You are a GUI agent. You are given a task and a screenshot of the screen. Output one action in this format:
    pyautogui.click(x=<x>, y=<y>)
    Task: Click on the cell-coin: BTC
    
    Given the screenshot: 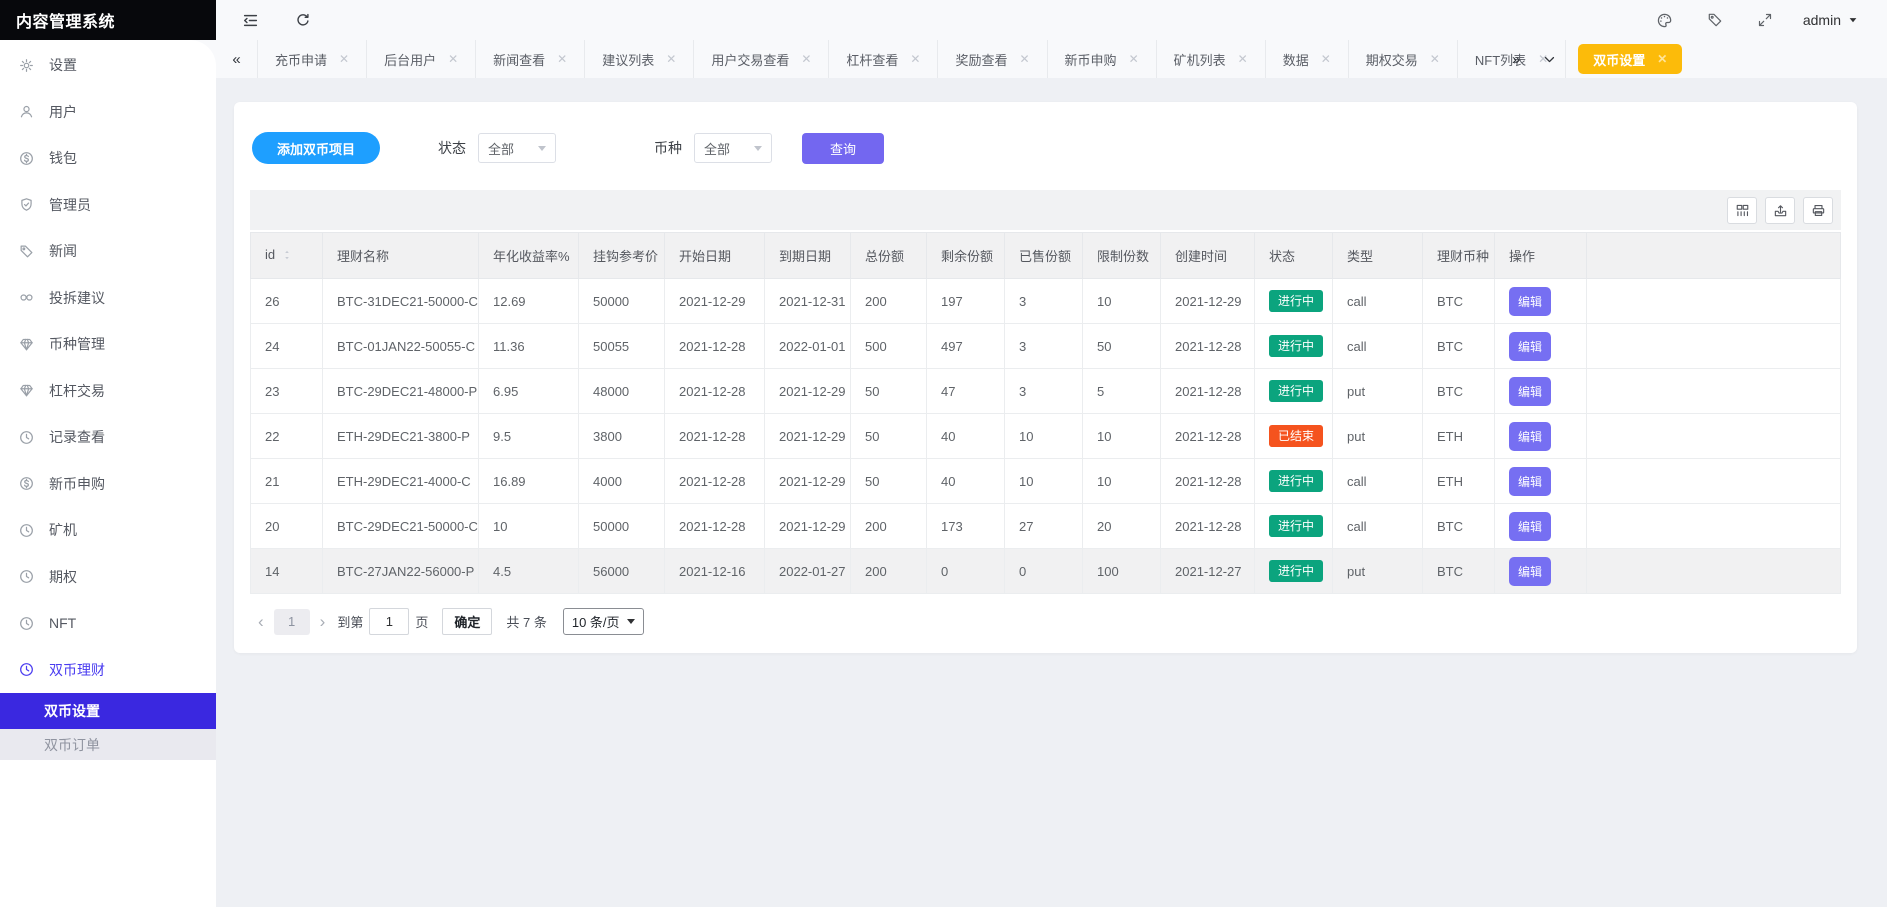 What is the action you would take?
    pyautogui.click(x=1458, y=301)
    